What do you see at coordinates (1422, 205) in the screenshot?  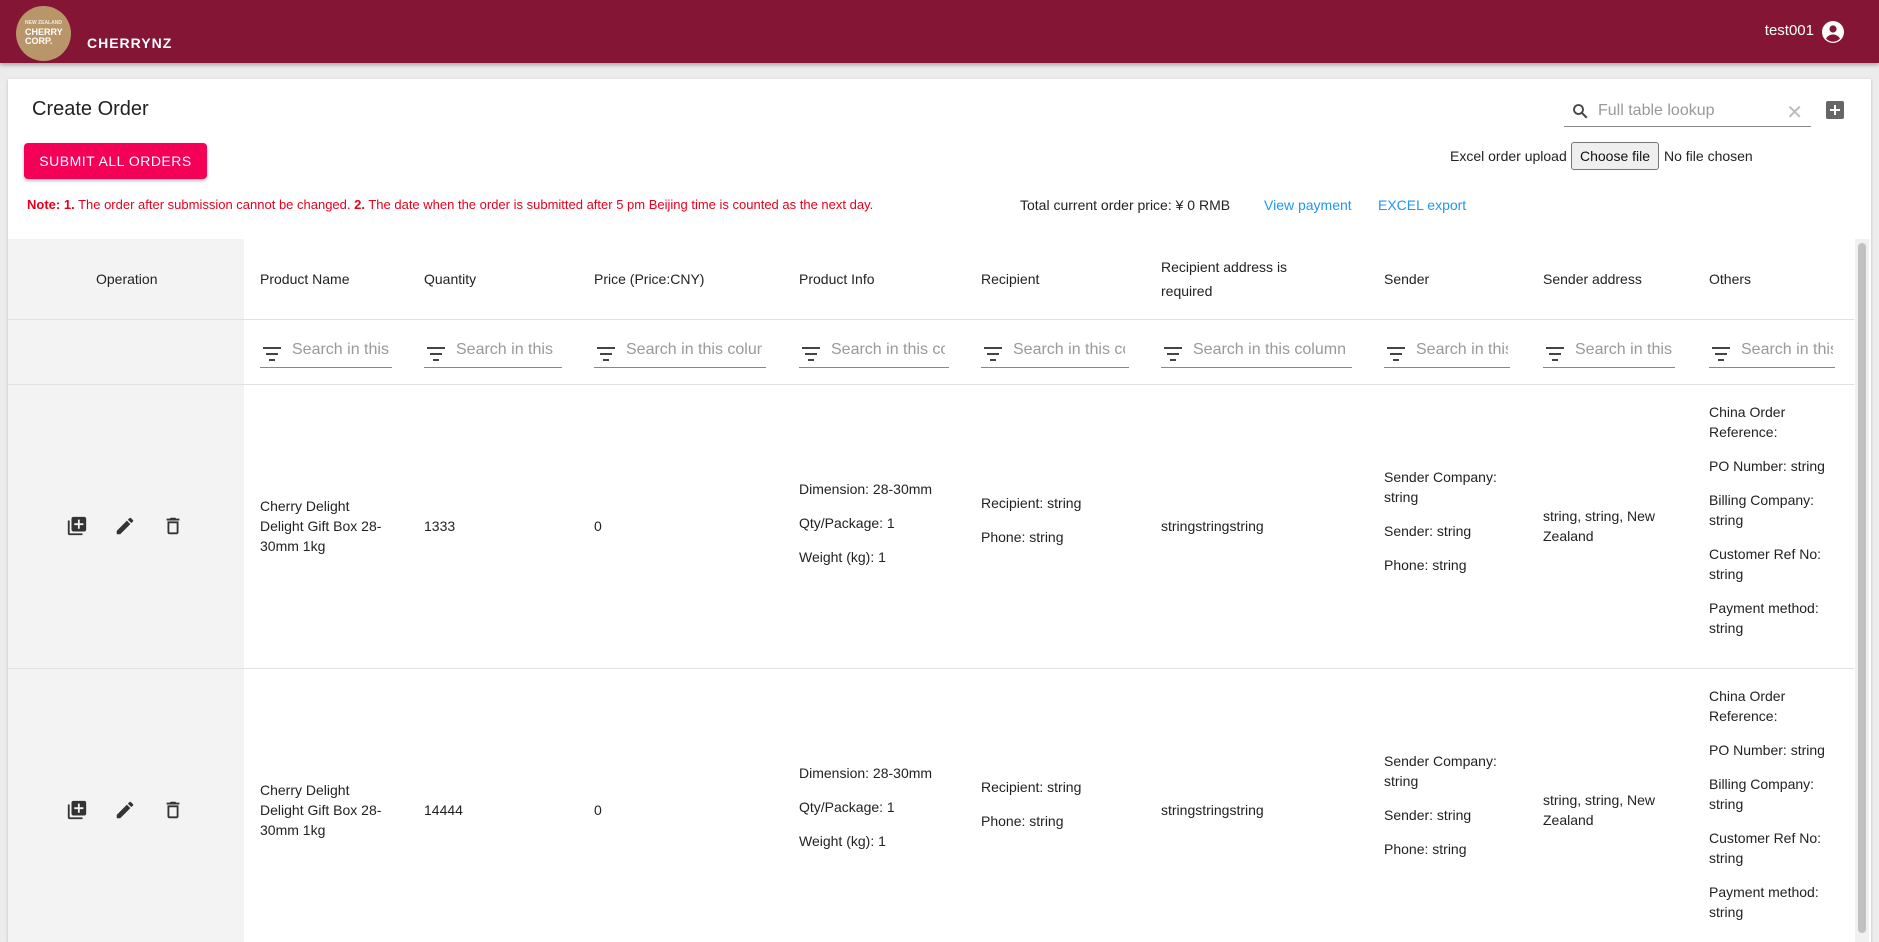 I see `excel-export-link: EXCEL export` at bounding box center [1422, 205].